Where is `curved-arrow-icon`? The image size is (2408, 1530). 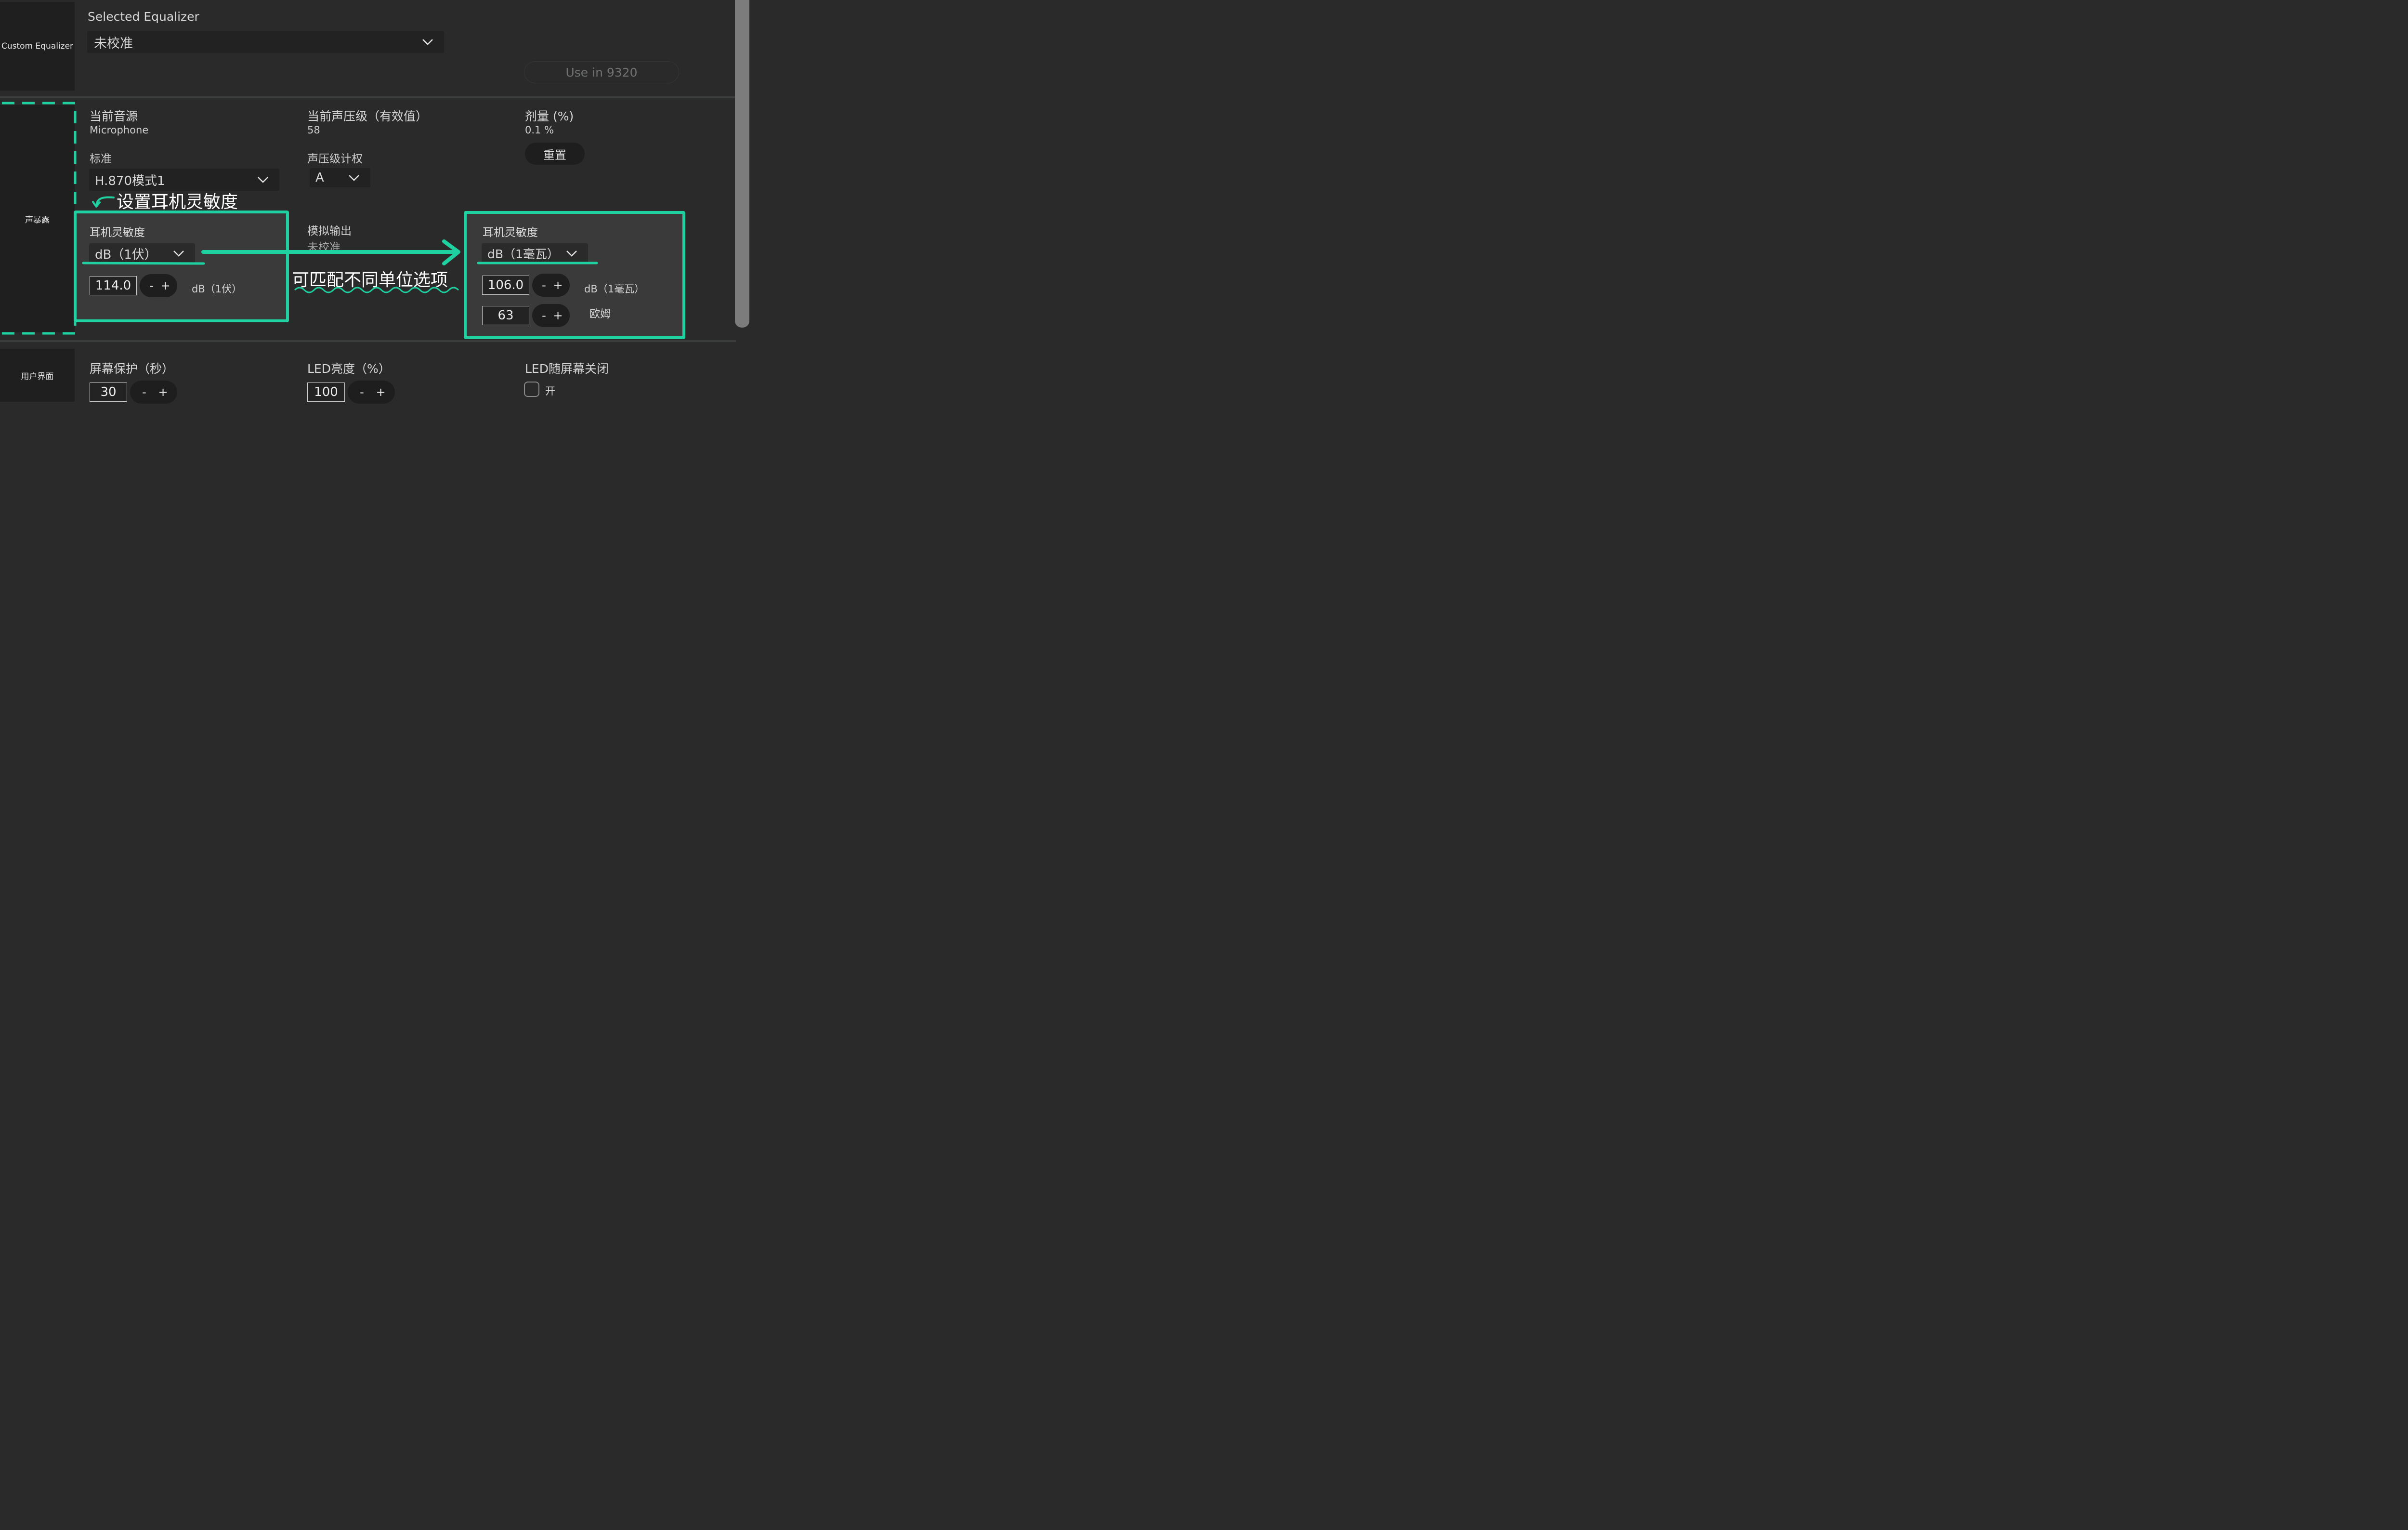 curved-arrow-icon is located at coordinates (103, 202).